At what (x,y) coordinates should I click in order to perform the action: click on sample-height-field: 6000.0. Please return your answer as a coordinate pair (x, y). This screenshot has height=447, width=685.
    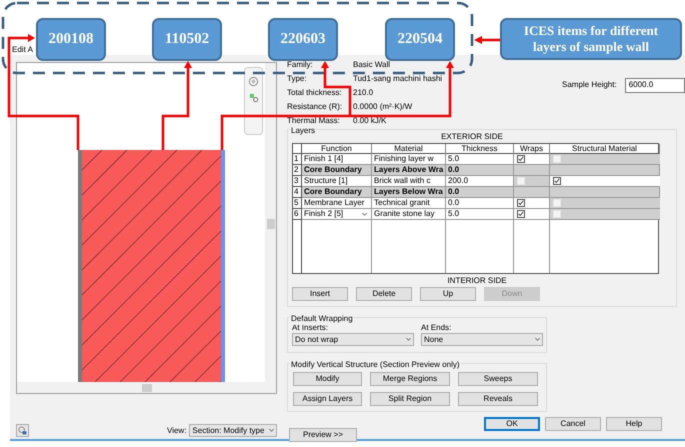
    Looking at the image, I should click on (654, 85).